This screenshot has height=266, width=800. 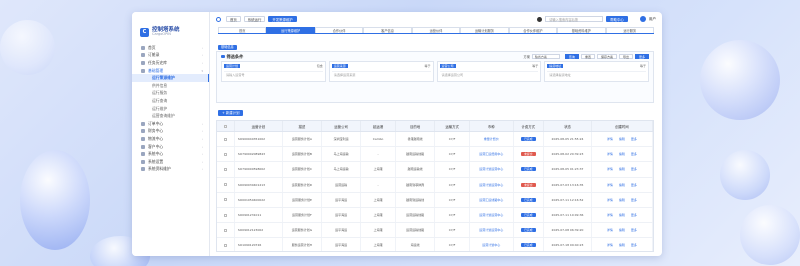 What do you see at coordinates (170, 71) in the screenshot?
I see `sidebar-item: 基础管理 ▾` at bounding box center [170, 71].